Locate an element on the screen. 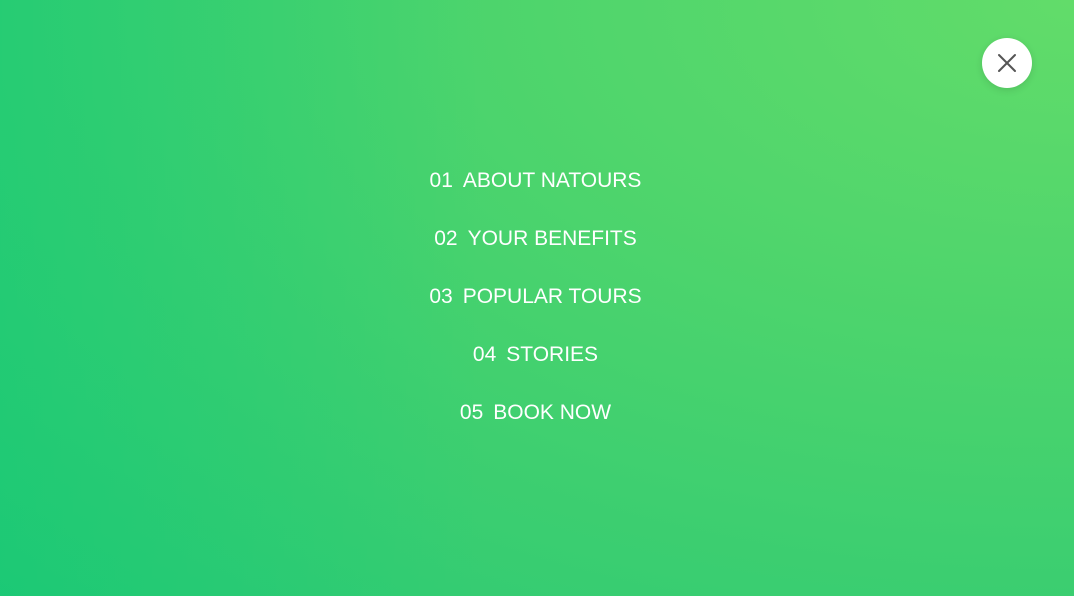 The image size is (1076, 596). list-item: 05 BOOK NOW is located at coordinates (535, 423).